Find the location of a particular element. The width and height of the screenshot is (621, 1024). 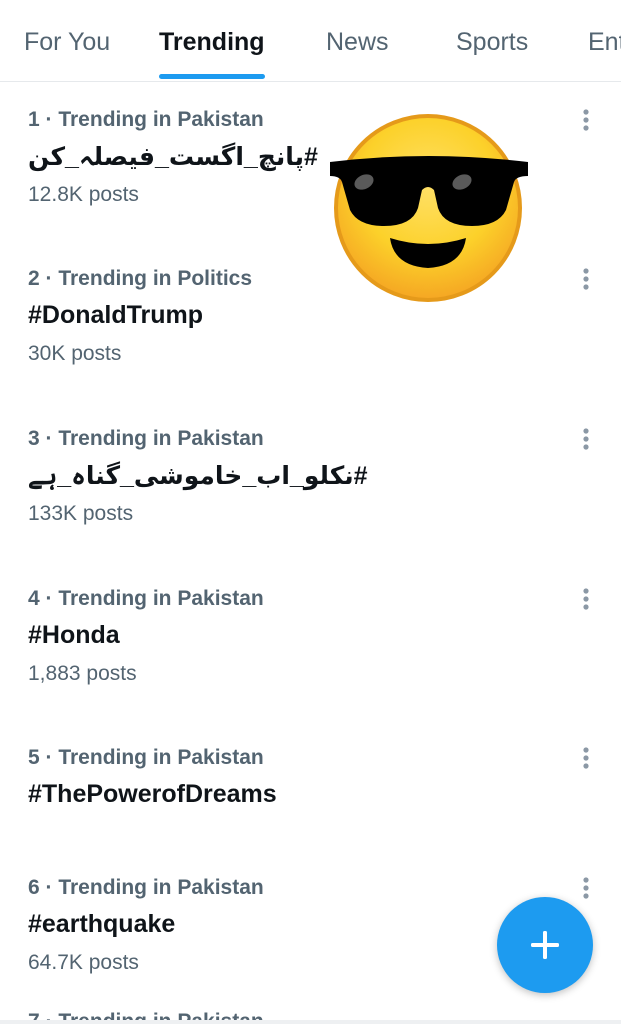

tab-news: News is located at coordinates (357, 40).